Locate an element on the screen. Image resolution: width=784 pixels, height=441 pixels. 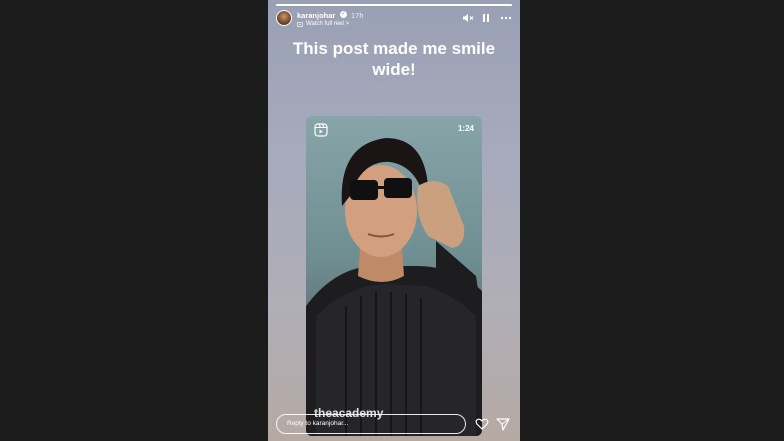
avatar is located at coordinates (284, 18).